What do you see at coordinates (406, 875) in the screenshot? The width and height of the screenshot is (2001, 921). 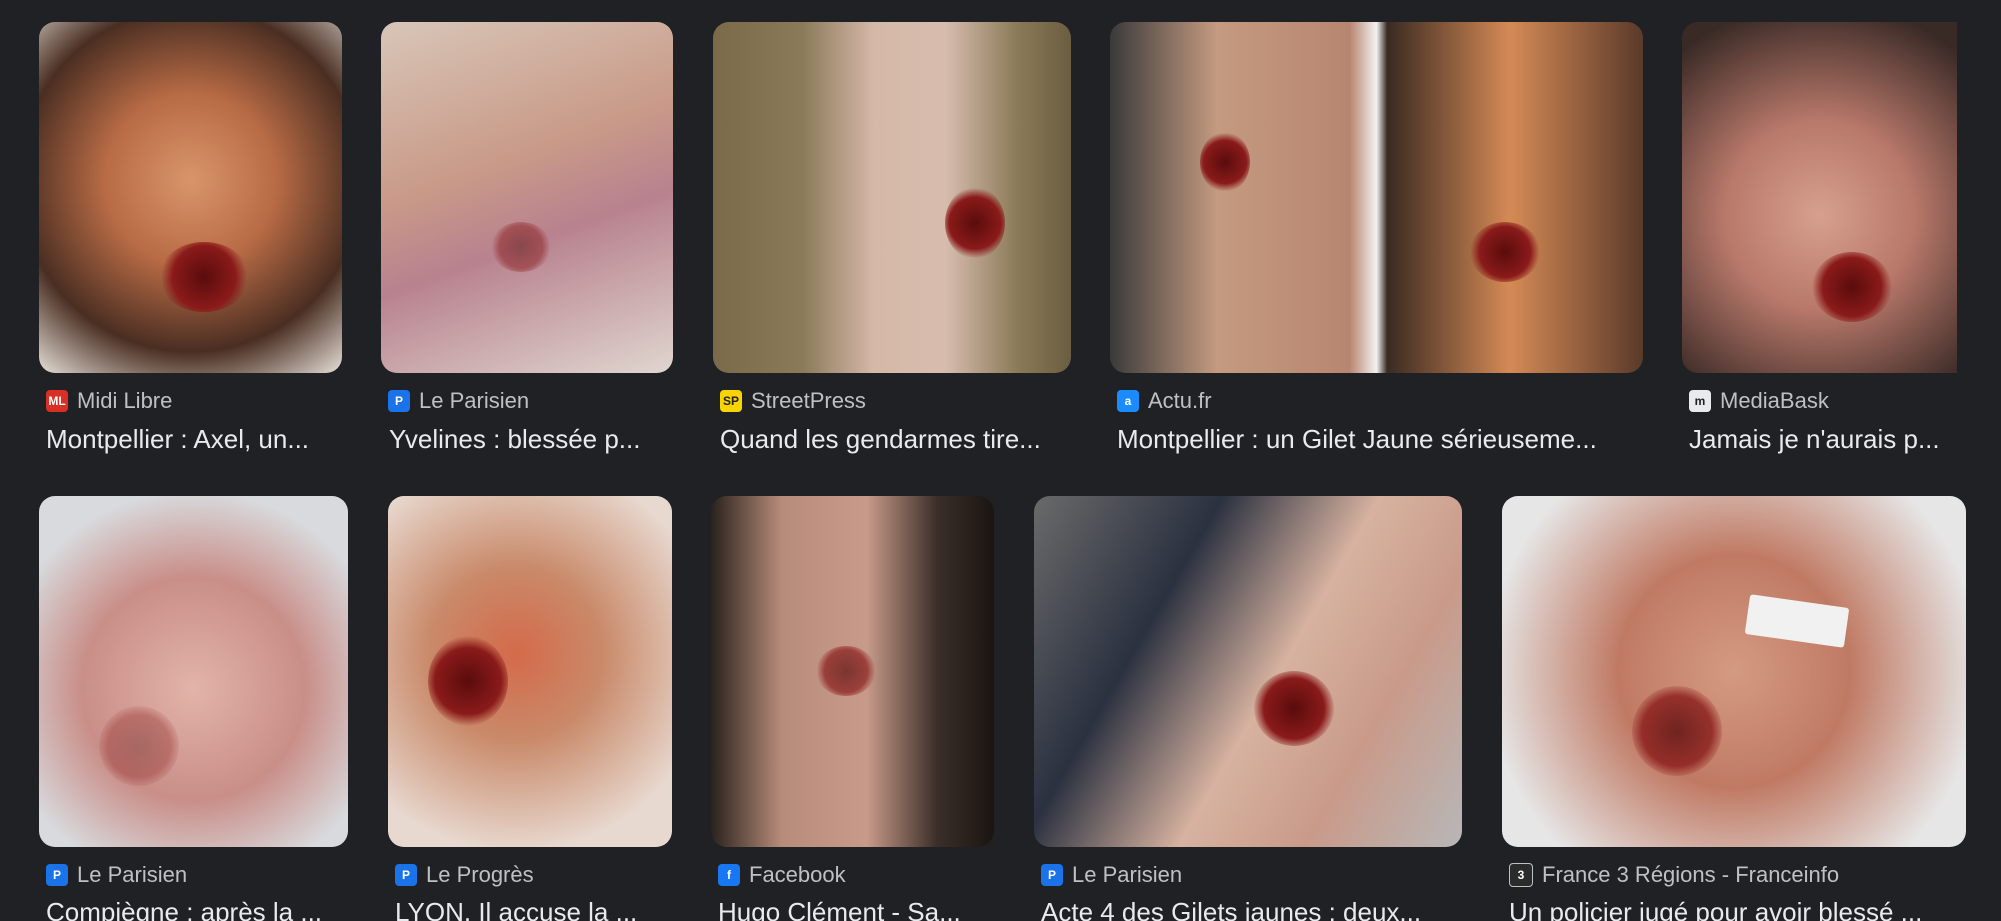 I see `le-progres-favicon-icon: P` at bounding box center [406, 875].